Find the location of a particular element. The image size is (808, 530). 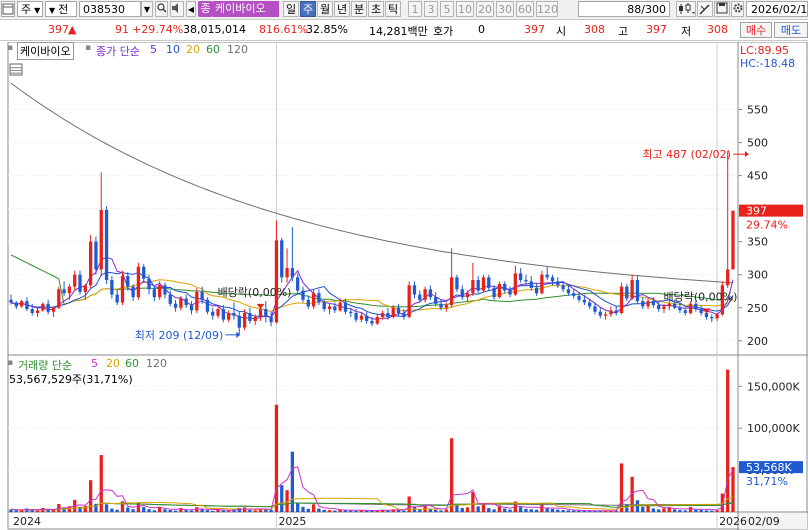

chevron-down-icon: ▼ is located at coordinates (37, 10).